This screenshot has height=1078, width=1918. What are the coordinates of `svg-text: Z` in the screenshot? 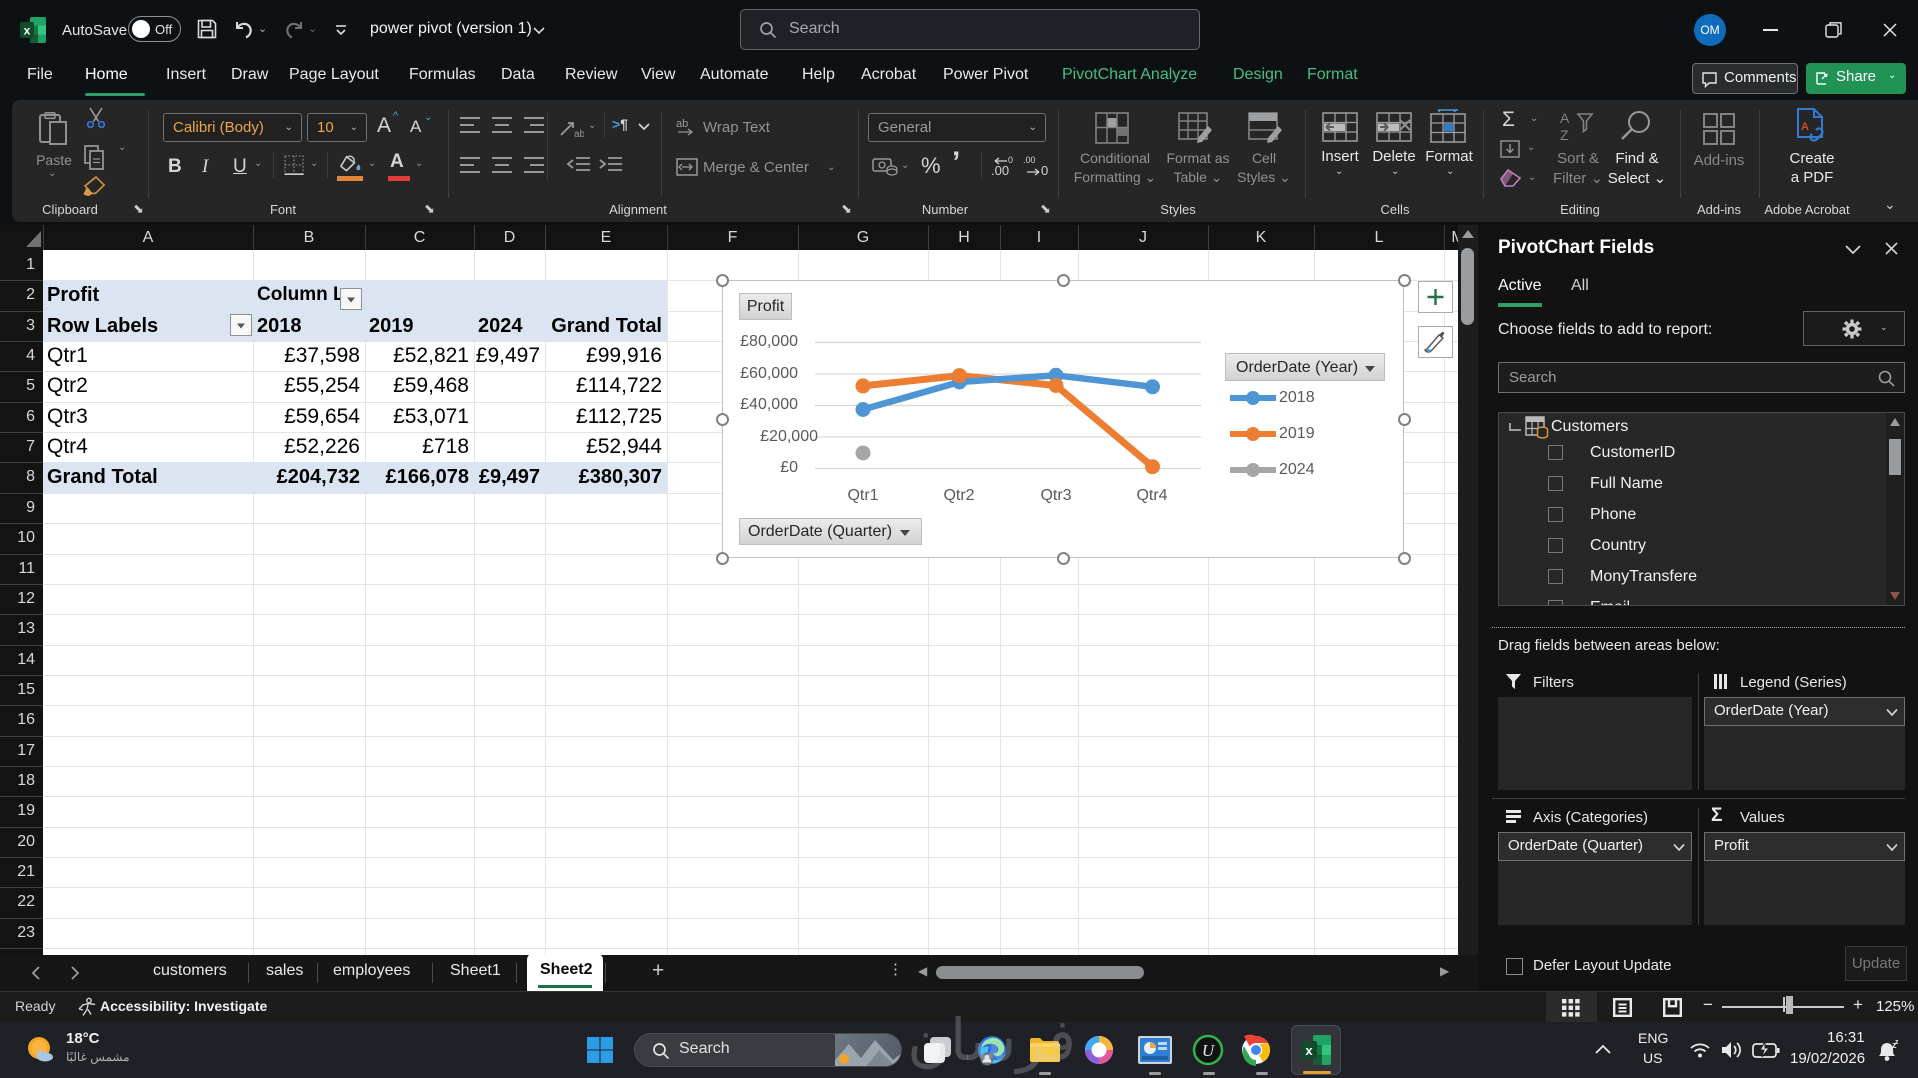 It's located at (1564, 135).